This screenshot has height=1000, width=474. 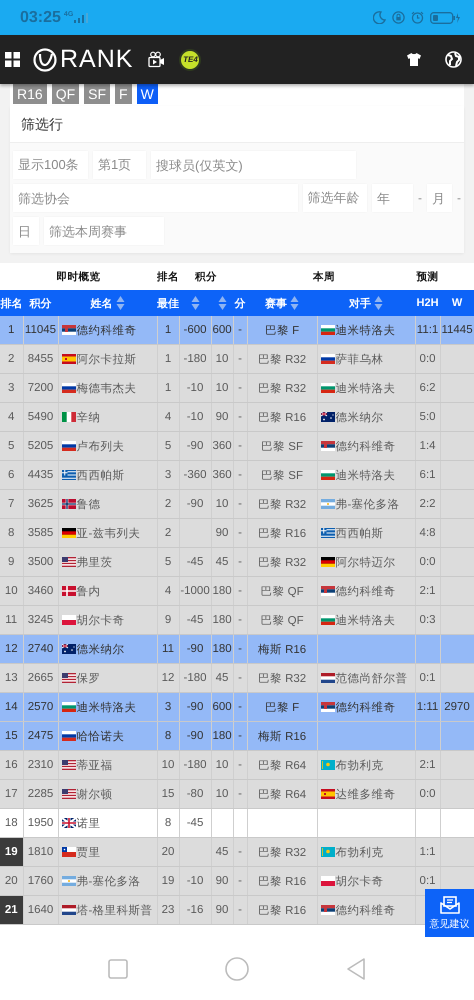 What do you see at coordinates (392, 198) in the screenshot?
I see `select-field: 年` at bounding box center [392, 198].